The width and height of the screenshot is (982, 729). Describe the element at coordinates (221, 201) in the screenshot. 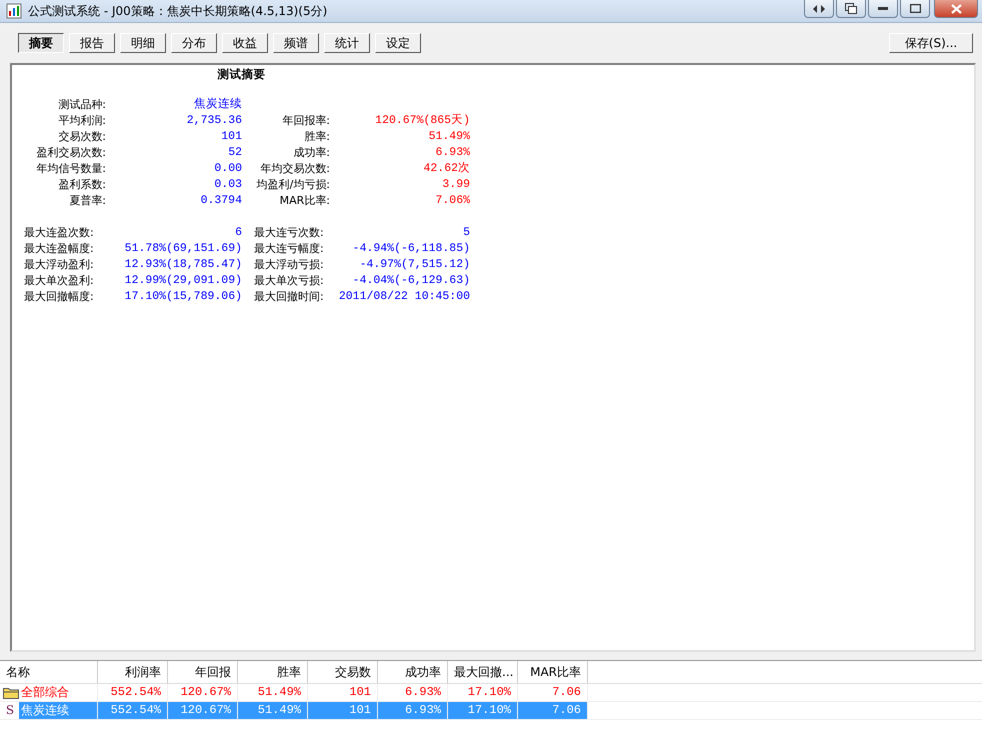

I see `stat-value: 0.3794` at that location.